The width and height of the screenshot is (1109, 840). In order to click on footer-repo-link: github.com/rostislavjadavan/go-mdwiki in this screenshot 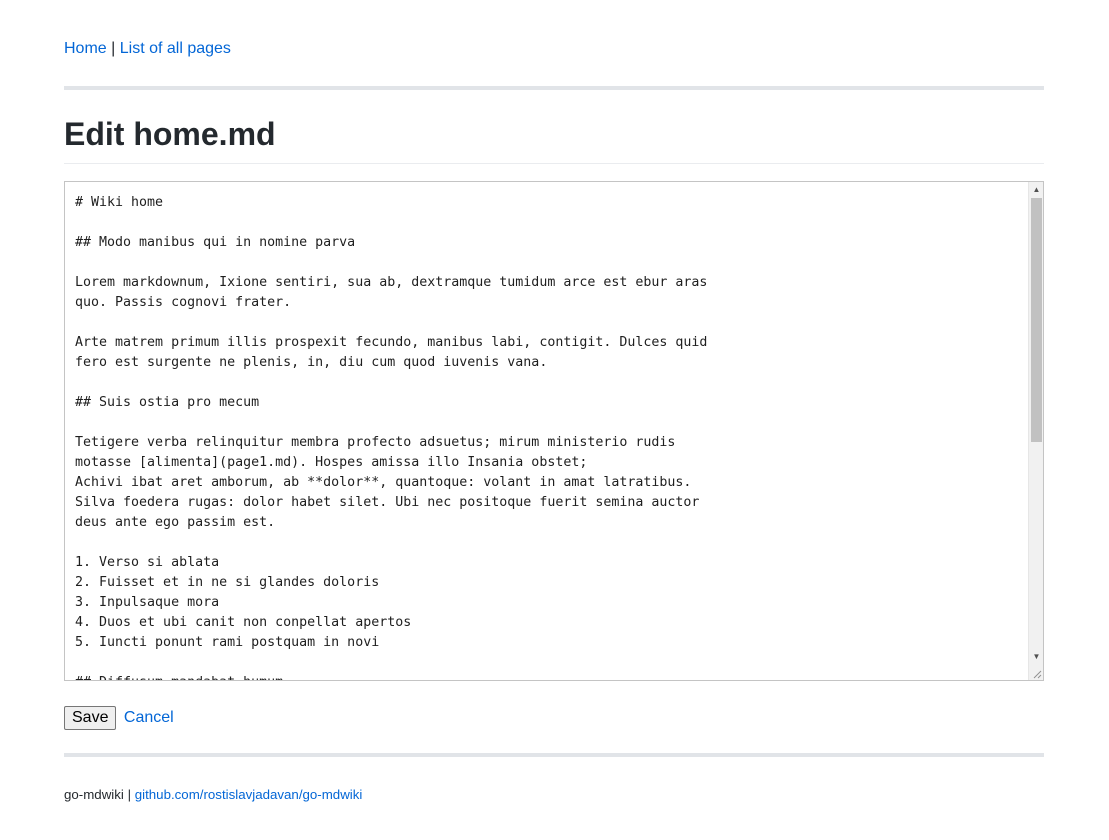, I will do `click(249, 794)`.